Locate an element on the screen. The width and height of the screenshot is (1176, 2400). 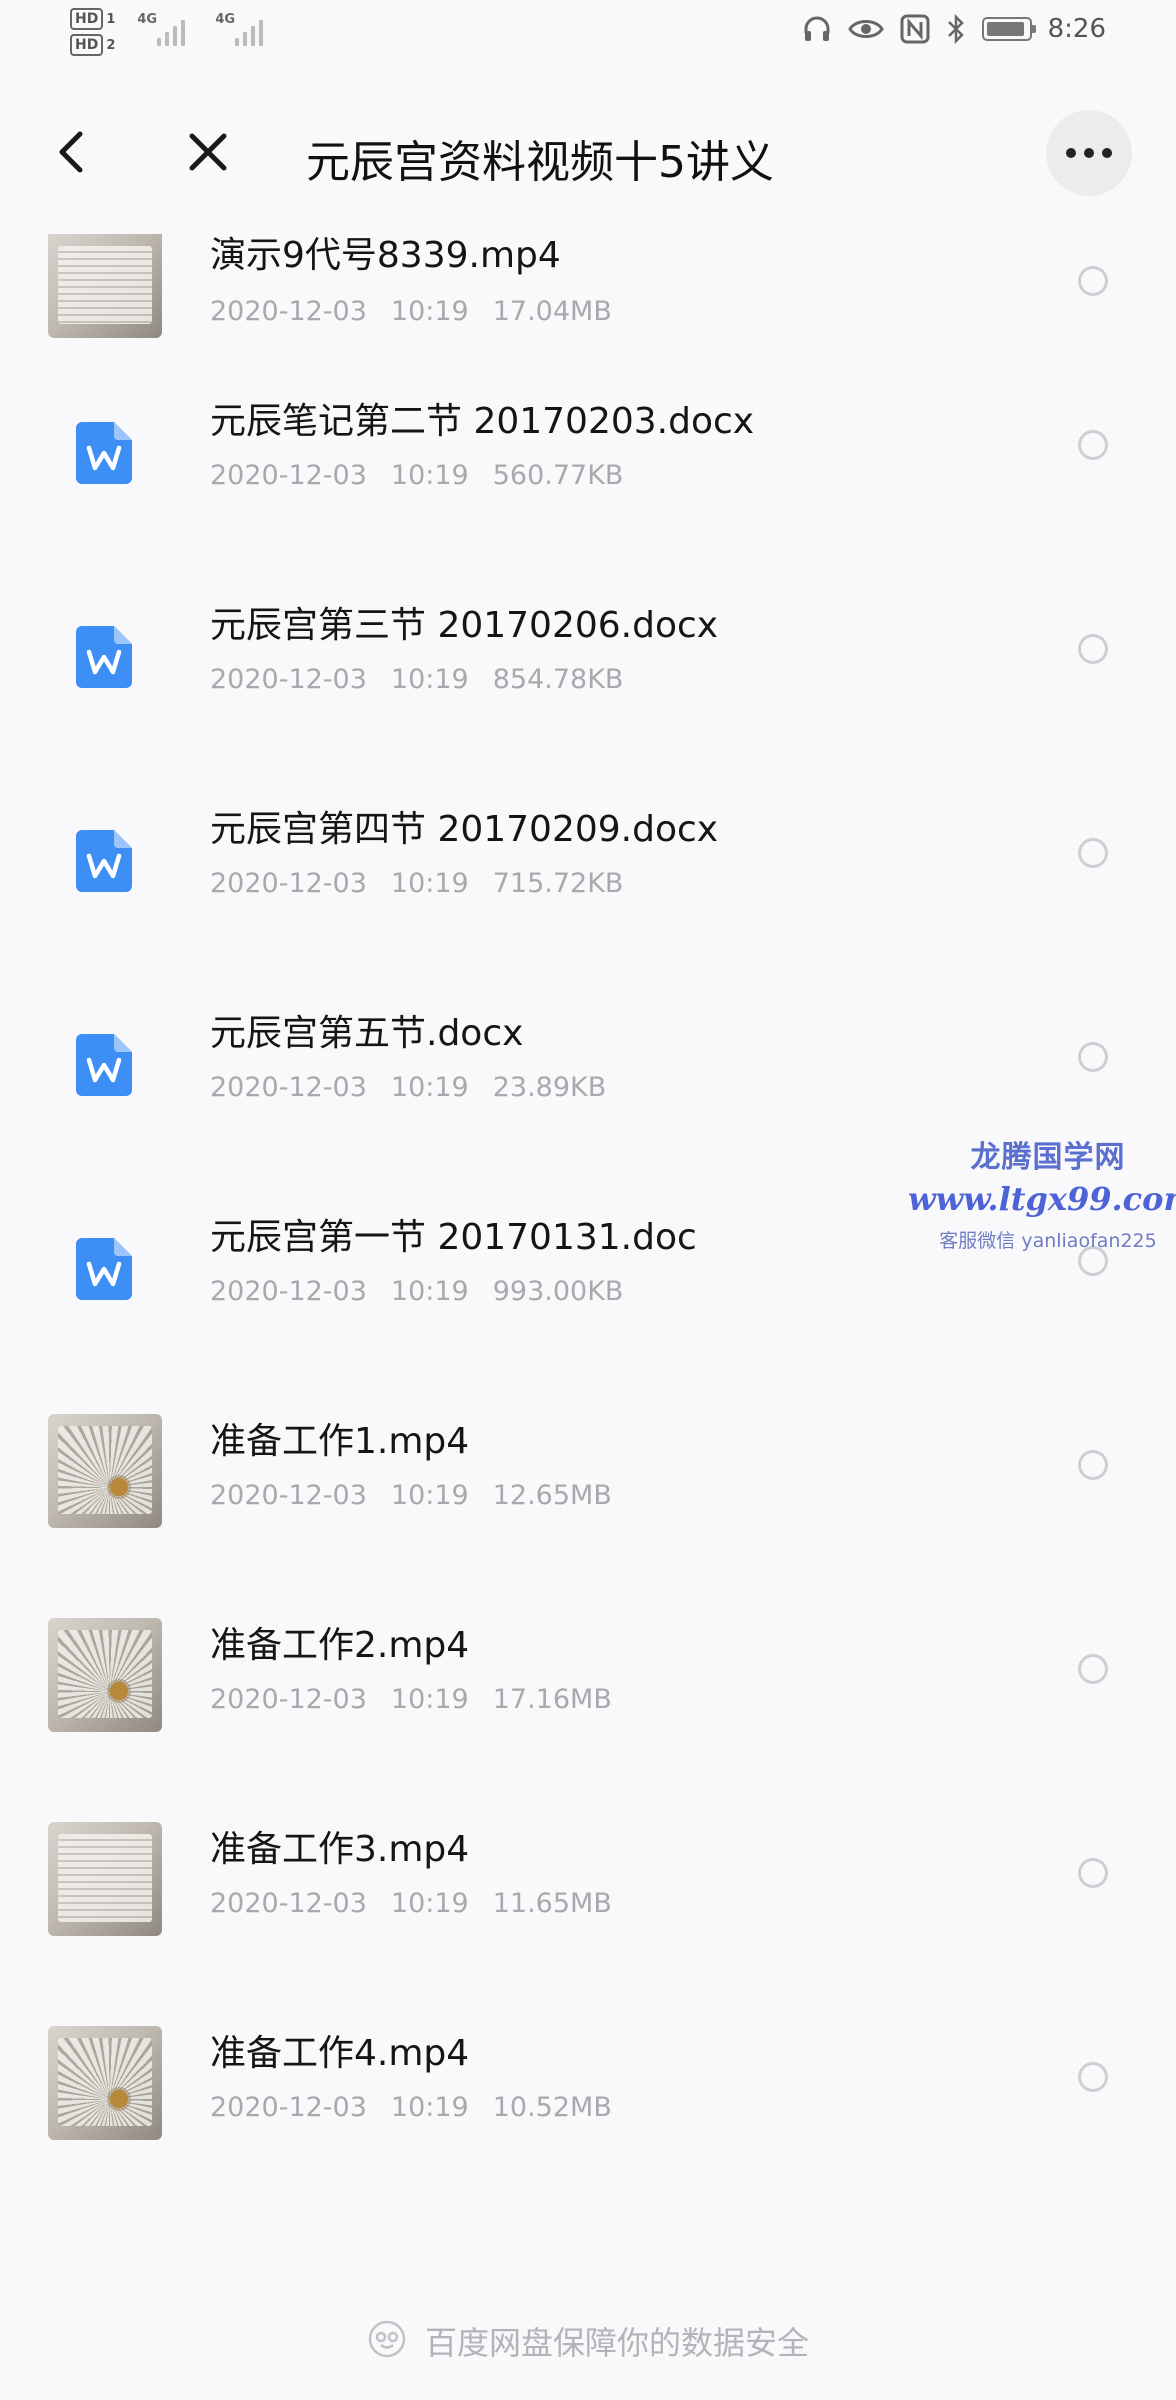
file-meta: 2020-12-03 10:19 12.65MB is located at coordinates (411, 1495).